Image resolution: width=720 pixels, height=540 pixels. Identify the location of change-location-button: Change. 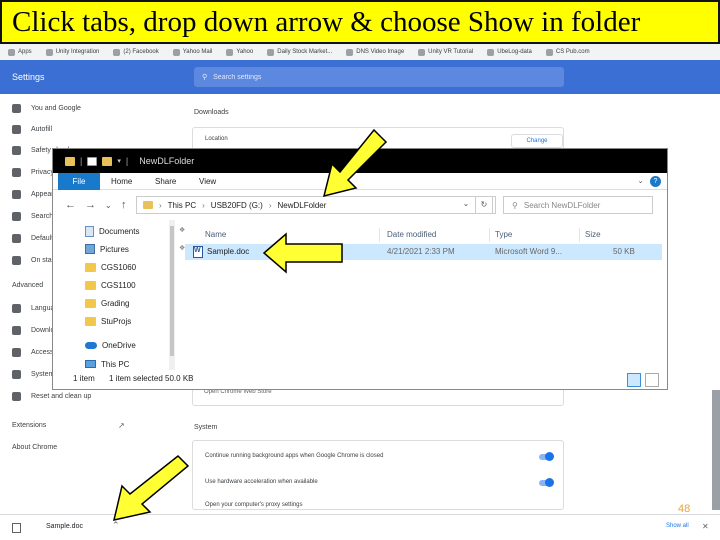
(537, 141).